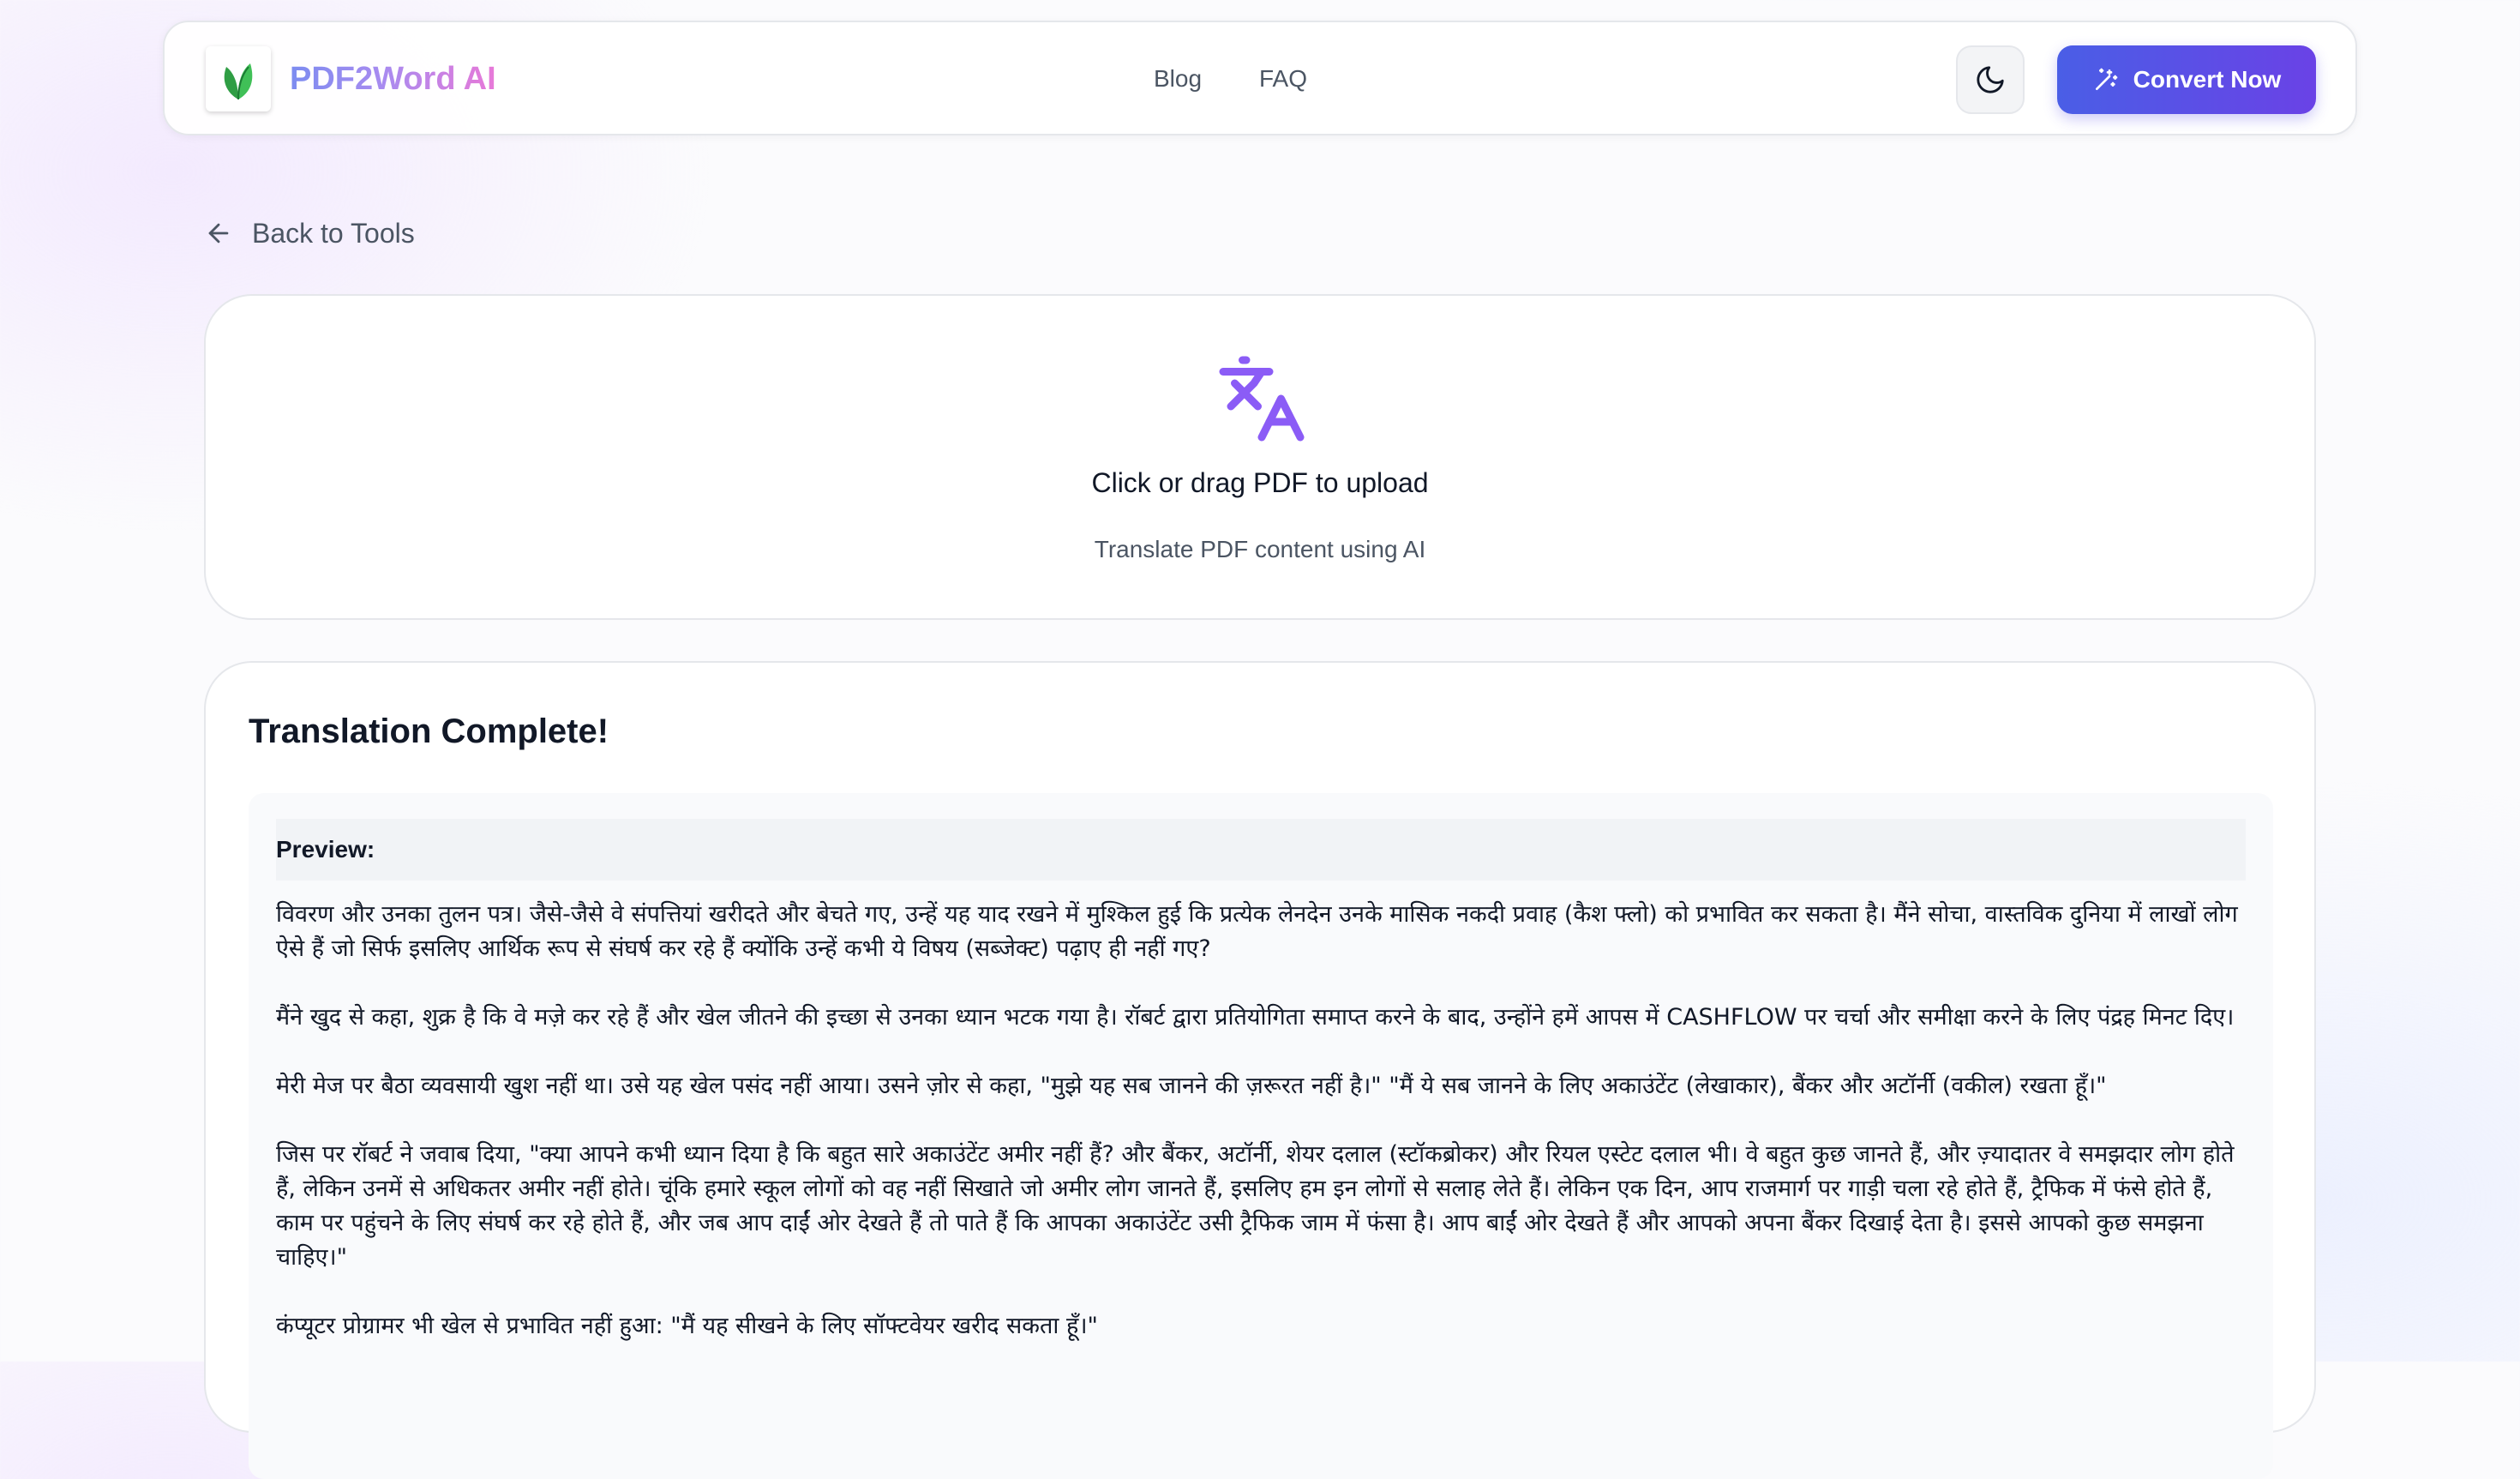 Image resolution: width=2520 pixels, height=1479 pixels. I want to click on moon-icon, so click(1990, 79).